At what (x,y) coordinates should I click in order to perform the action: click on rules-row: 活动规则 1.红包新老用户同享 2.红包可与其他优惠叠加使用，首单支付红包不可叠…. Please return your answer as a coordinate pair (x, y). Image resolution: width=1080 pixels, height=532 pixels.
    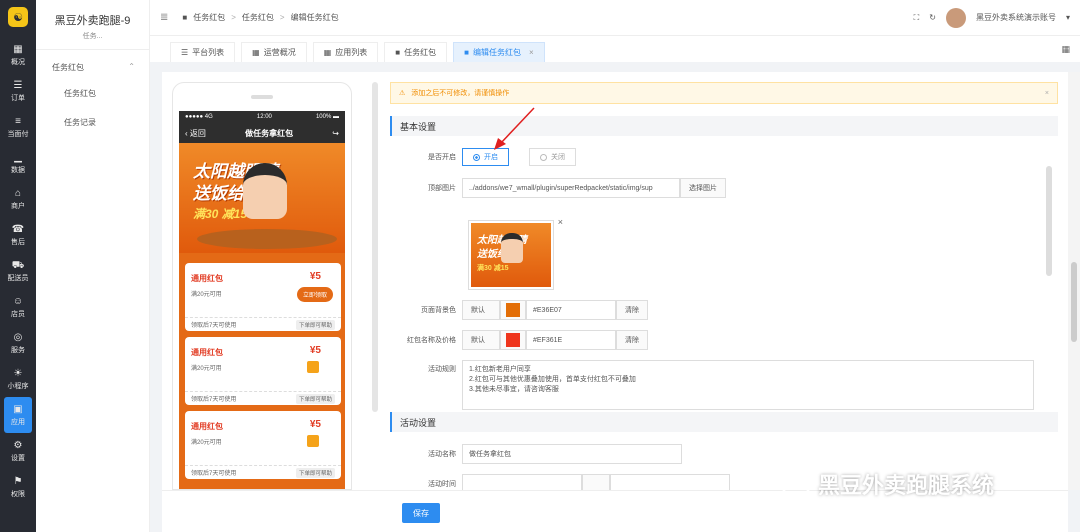
    Looking at the image, I should click on (712, 385).